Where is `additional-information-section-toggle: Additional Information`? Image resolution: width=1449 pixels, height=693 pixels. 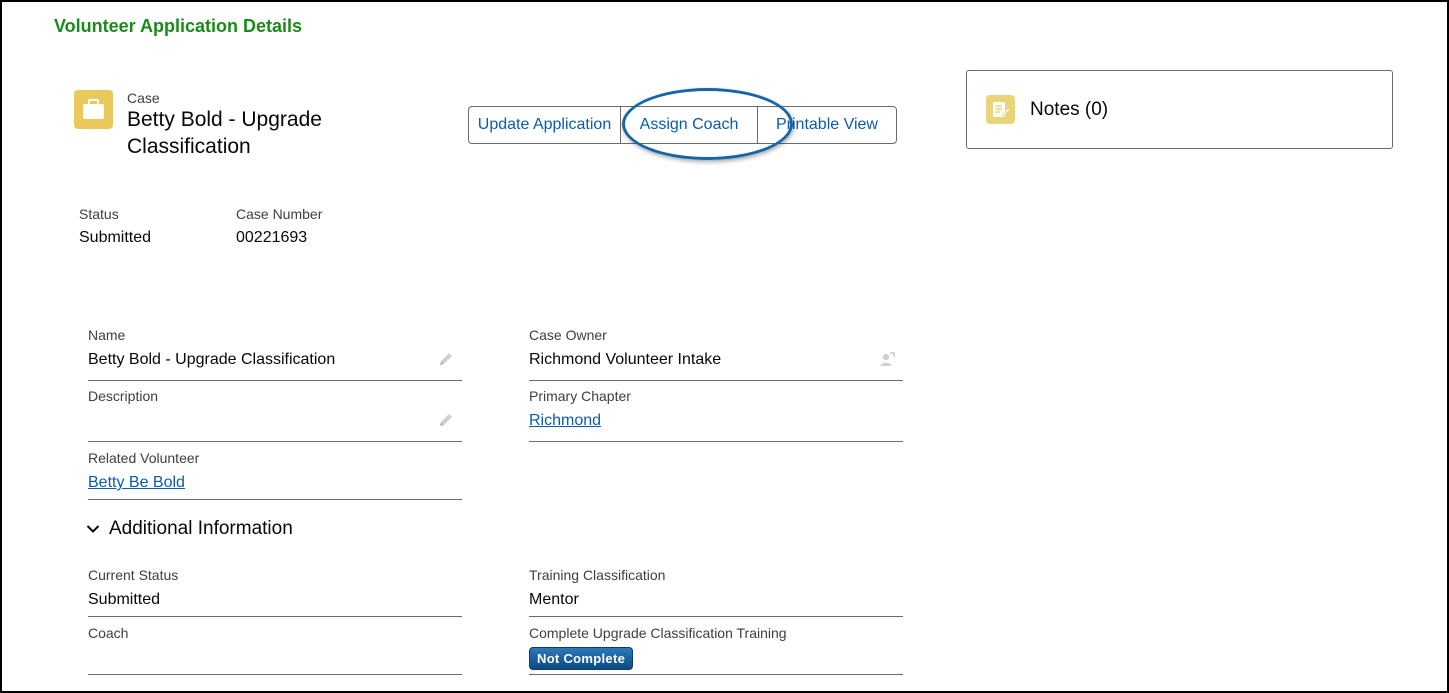 additional-information-section-toggle: Additional Information is located at coordinates (189, 529).